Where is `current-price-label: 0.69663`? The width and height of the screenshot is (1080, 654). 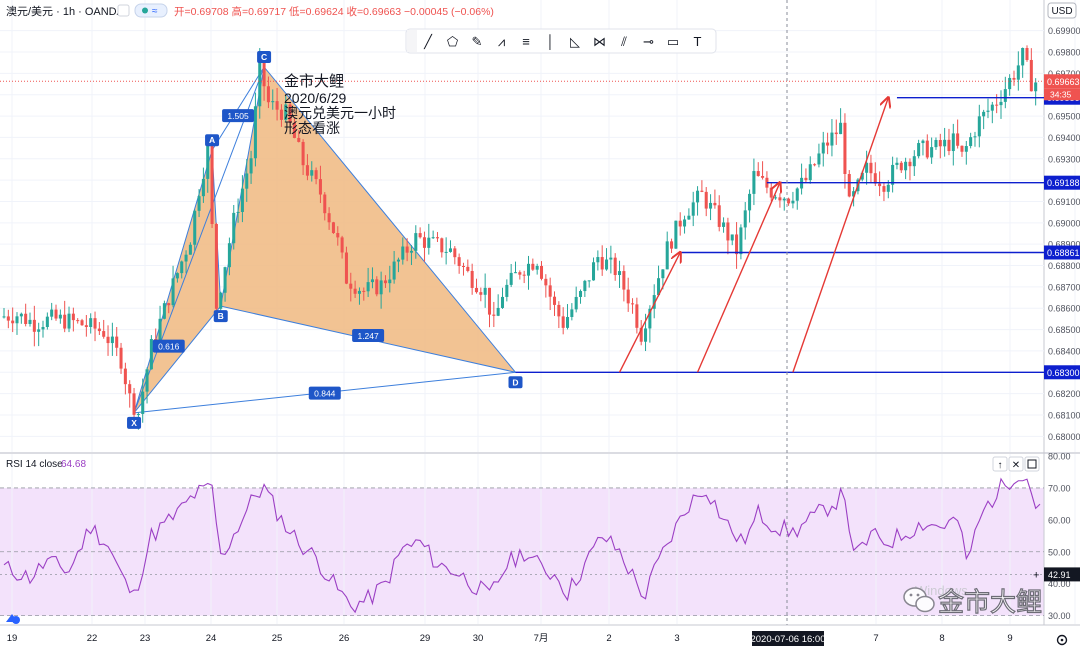 current-price-label: 0.69663 is located at coordinates (1063, 82).